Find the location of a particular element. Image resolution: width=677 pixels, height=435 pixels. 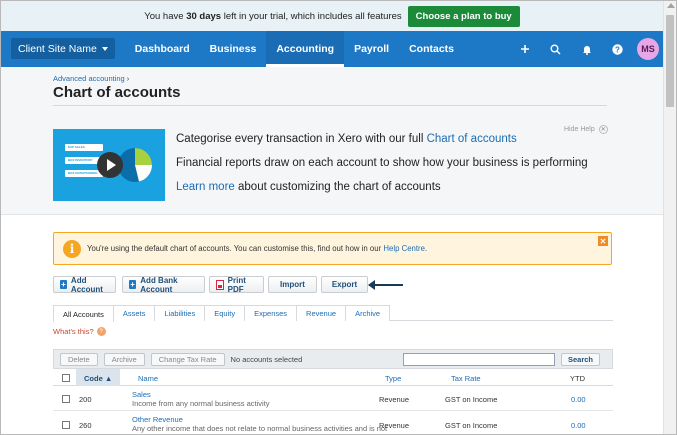

tab-liabilities: Liabilities is located at coordinates (180, 313).